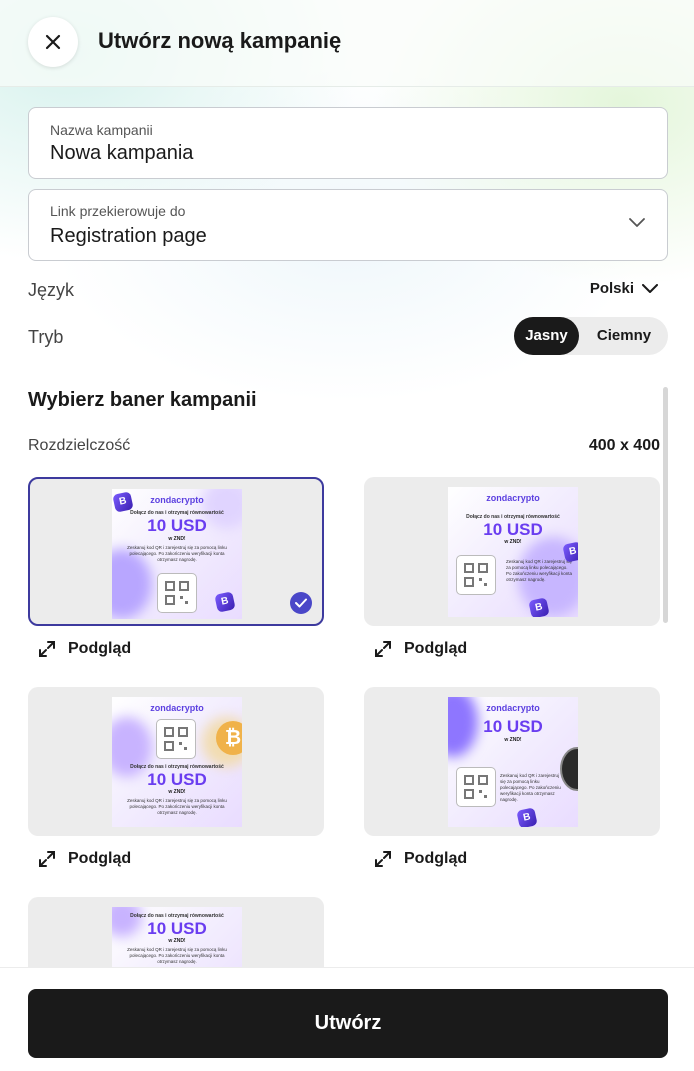 This screenshot has width=694, height=1071. What do you see at coordinates (229, 738) in the screenshot?
I see `bitcoin-icon: ₿` at bounding box center [229, 738].